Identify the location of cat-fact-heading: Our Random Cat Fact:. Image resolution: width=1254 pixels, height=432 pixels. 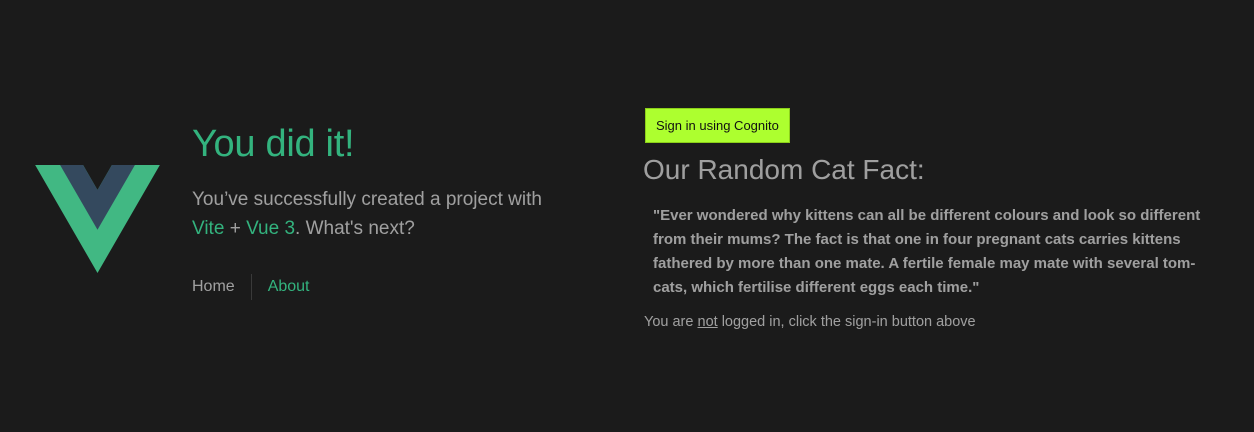
(784, 169).